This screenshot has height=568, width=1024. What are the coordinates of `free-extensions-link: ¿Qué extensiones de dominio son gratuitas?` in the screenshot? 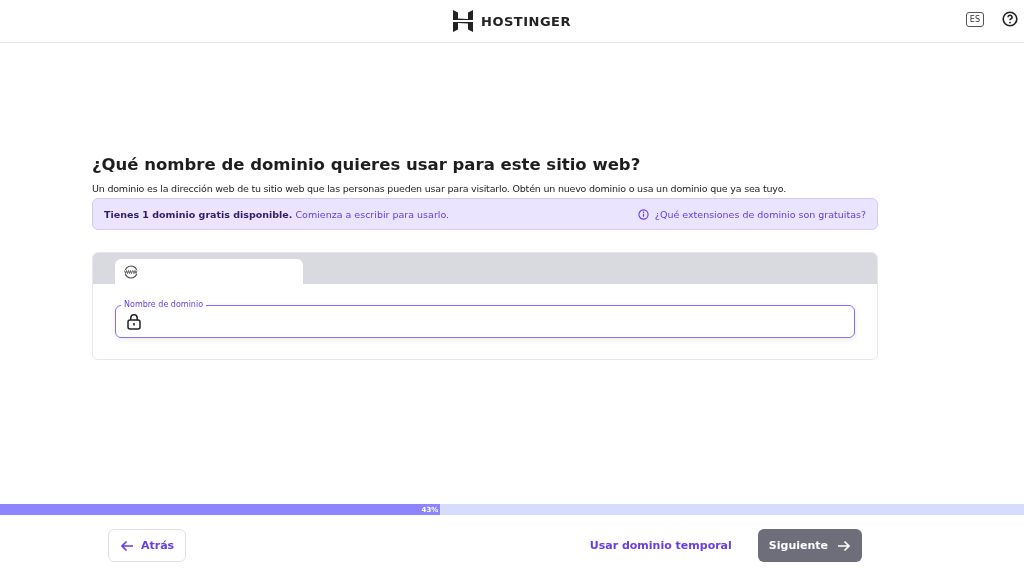 It's located at (751, 214).